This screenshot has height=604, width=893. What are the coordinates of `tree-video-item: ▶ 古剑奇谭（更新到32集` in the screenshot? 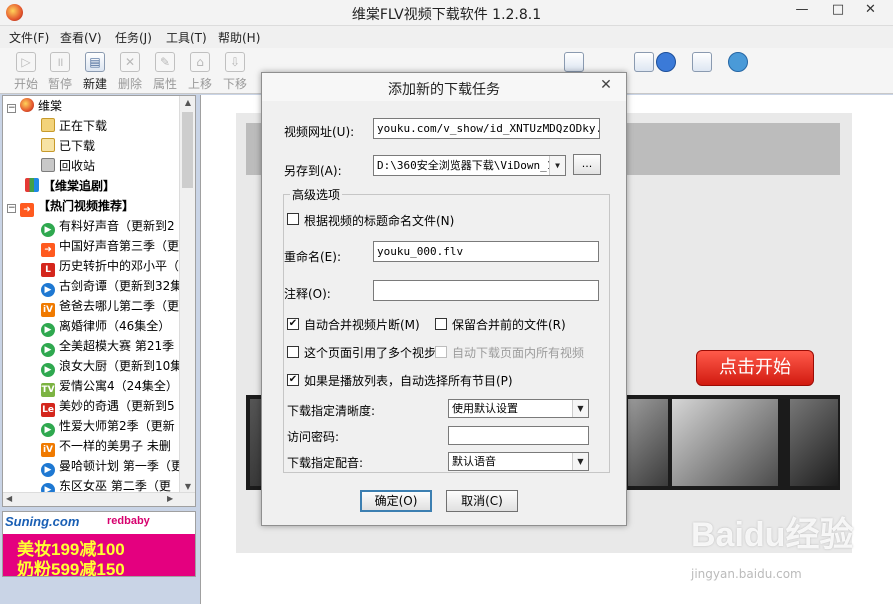 It's located at (111, 286).